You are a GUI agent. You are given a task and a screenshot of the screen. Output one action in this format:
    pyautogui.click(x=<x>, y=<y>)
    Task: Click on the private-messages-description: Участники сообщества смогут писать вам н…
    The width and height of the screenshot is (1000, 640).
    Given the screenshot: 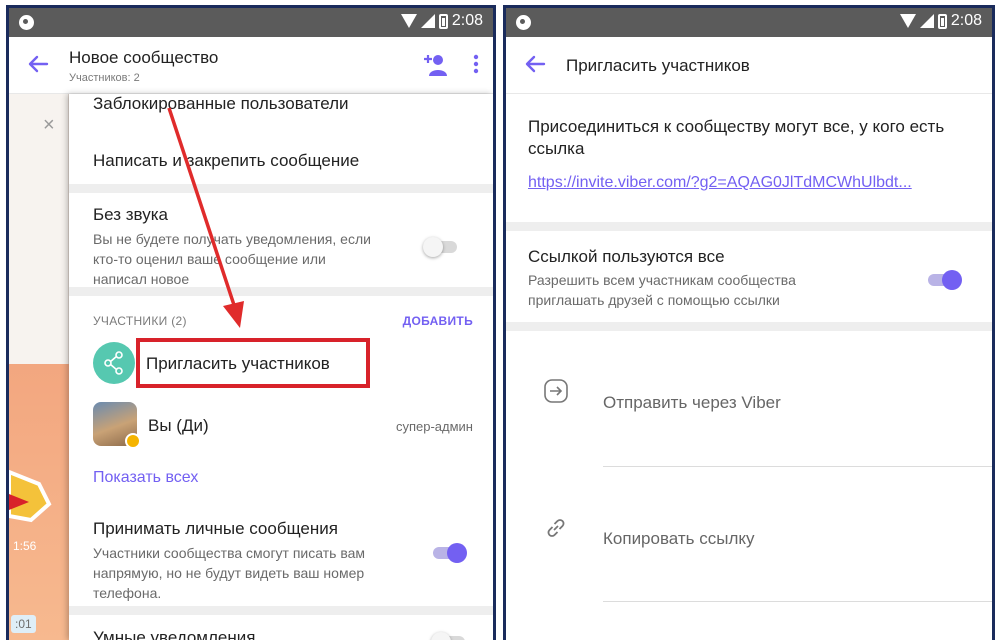 What is the action you would take?
    pyautogui.click(x=229, y=573)
    